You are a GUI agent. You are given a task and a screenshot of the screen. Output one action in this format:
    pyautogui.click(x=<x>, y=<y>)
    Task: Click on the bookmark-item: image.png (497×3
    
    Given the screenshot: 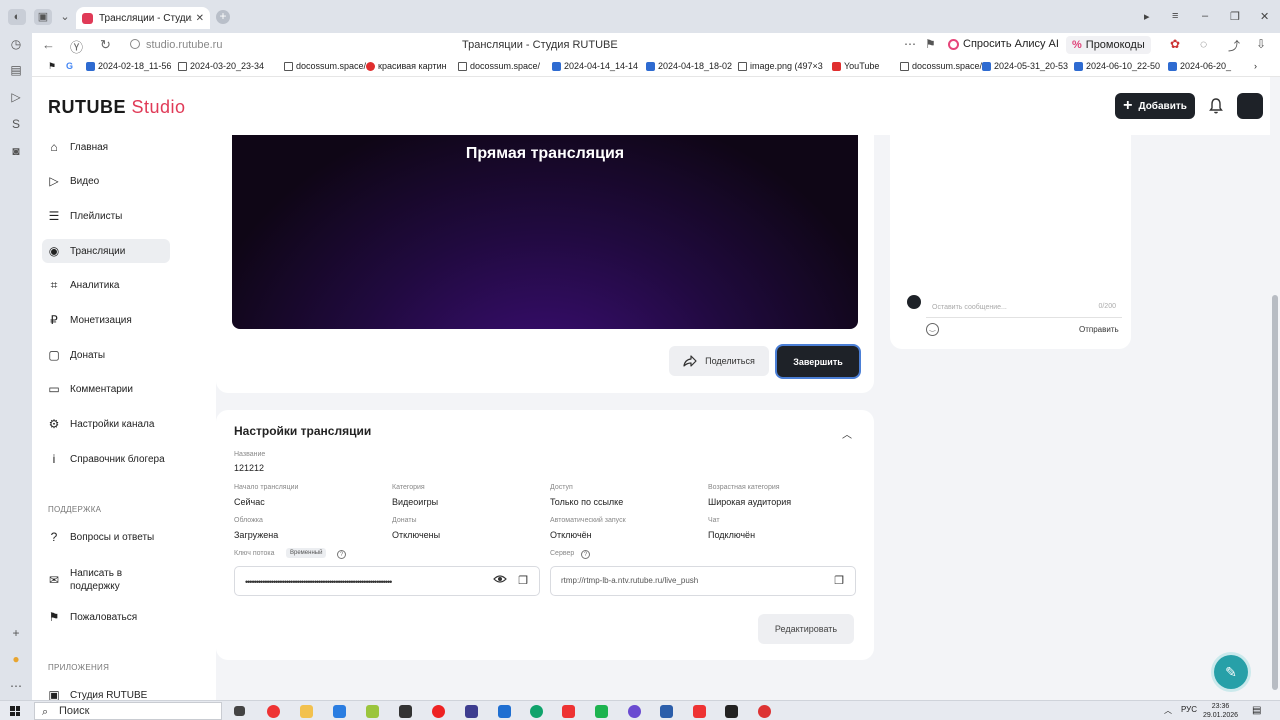 What is the action you would take?
    pyautogui.click(x=780, y=66)
    